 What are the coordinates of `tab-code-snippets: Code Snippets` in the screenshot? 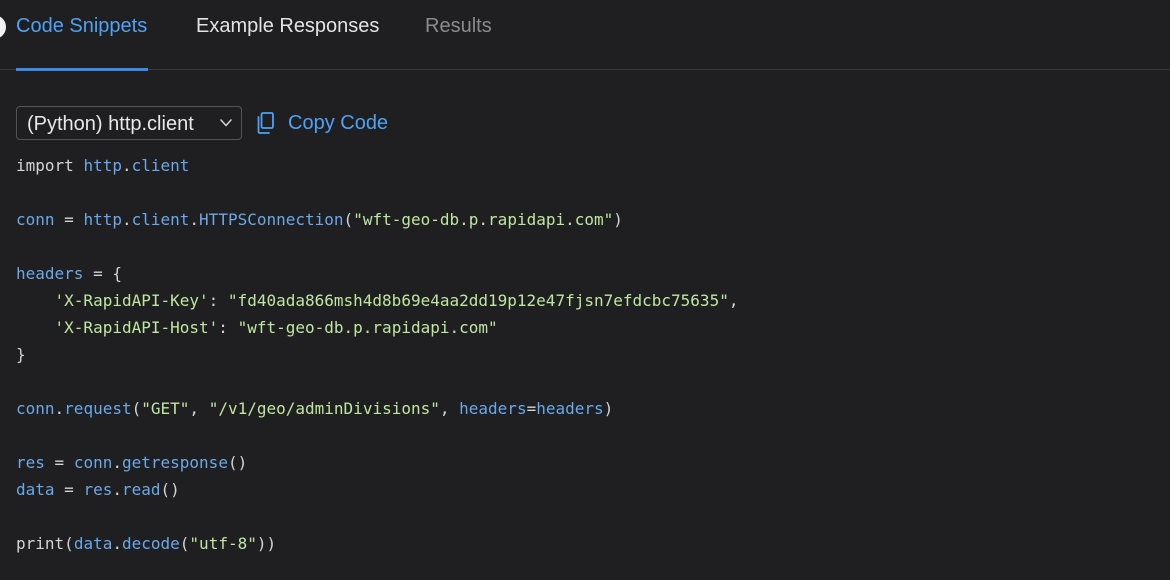 It's located at (81, 26).